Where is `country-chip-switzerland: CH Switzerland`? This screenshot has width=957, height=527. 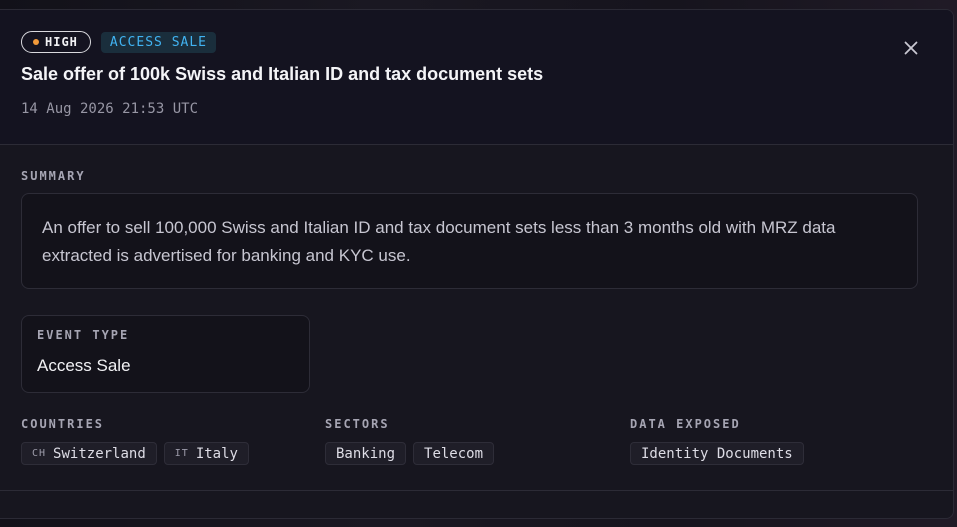
country-chip-switzerland: CH Switzerland is located at coordinates (89, 453).